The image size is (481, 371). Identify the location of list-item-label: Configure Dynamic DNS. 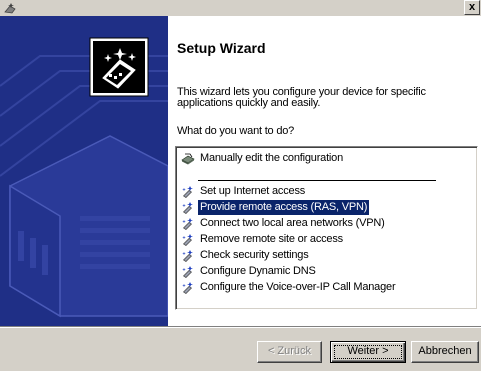
(258, 271).